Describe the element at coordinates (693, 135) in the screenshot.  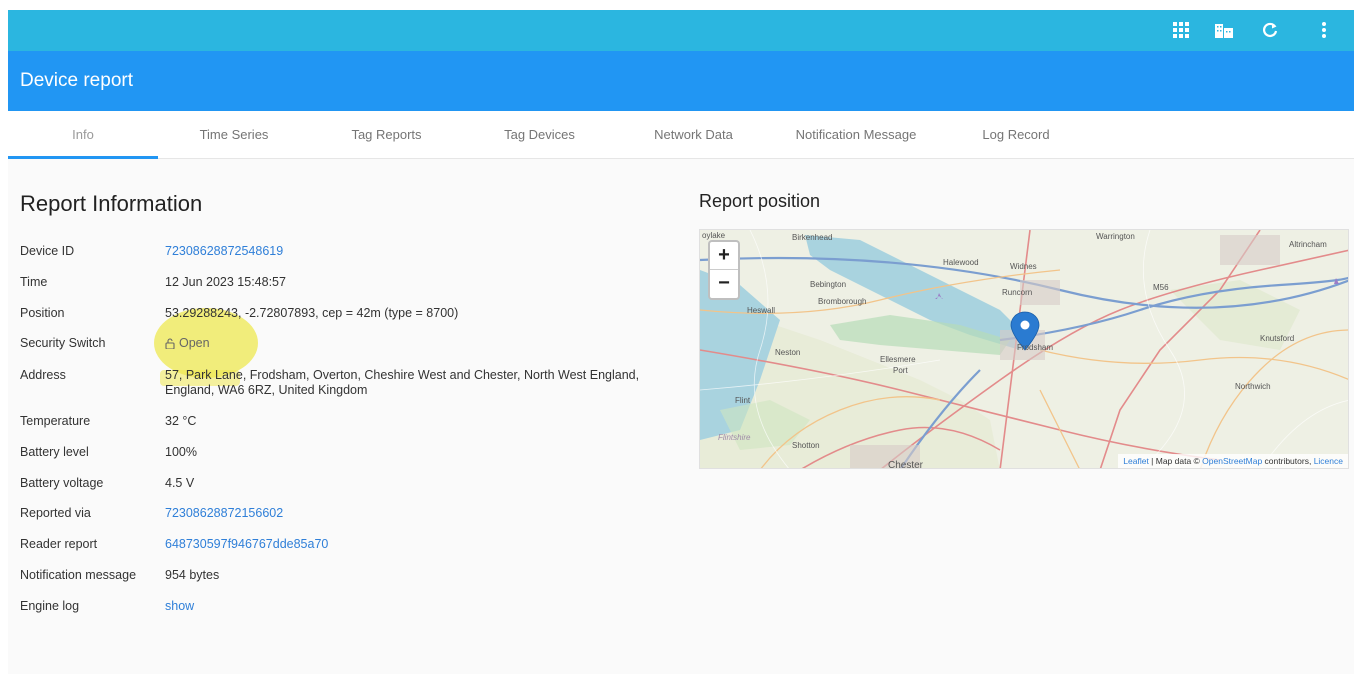
I see `tab-network-data: Network Data` at that location.